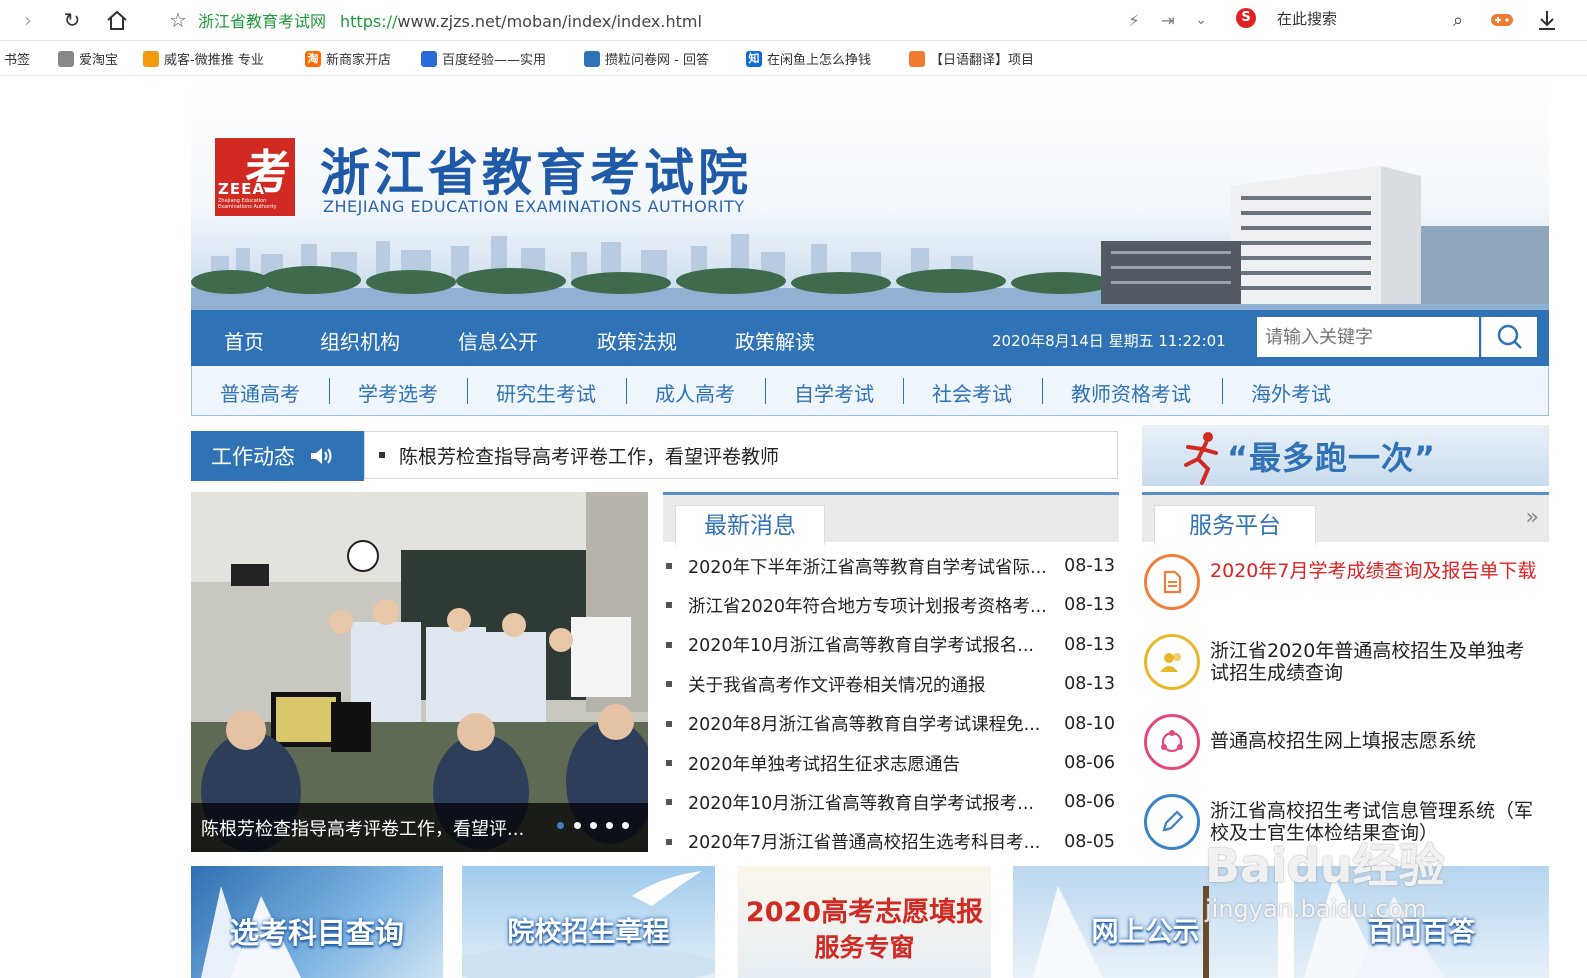  What do you see at coordinates (277, 456) in the screenshot?
I see `work-status-label: 工作动态` at bounding box center [277, 456].